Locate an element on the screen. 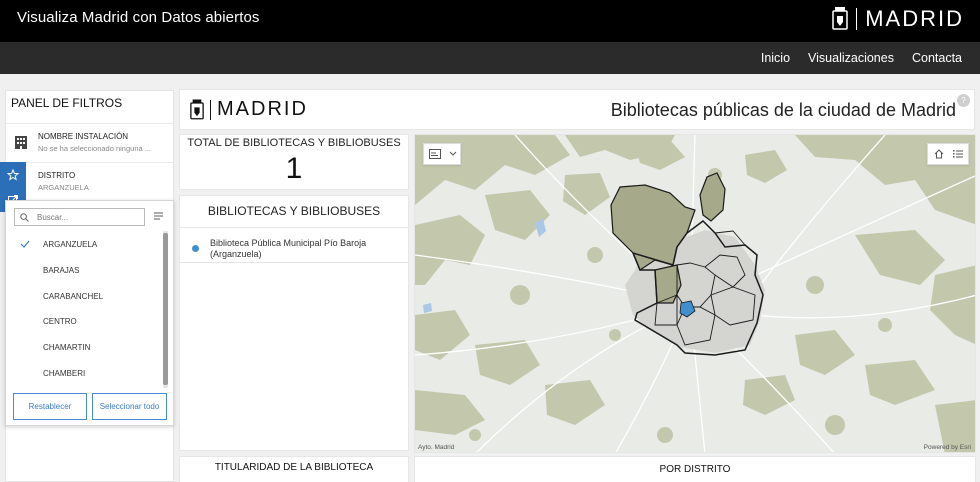 The image size is (980, 482). kpi-total-card: TOTAL DE BIBLIOTECAS Y BIBLIOBUSES 1 is located at coordinates (294, 162).